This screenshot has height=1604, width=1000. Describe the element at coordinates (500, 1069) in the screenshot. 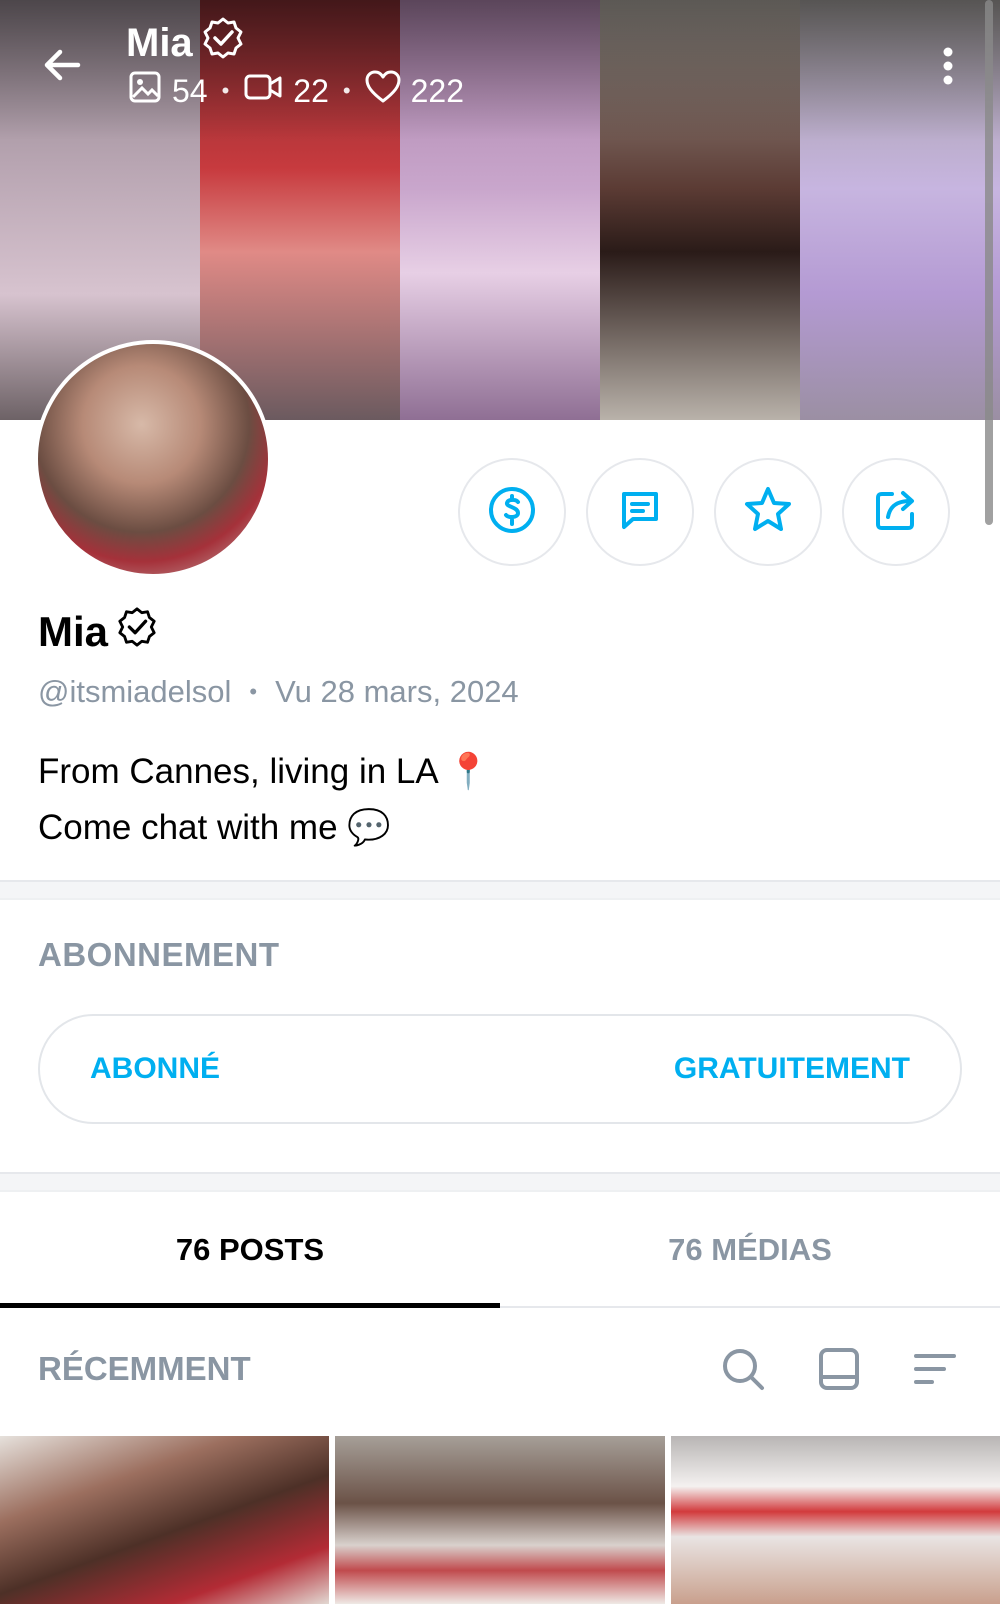

I see `subscribed-button: ABONNÉ GRATUITEMENT` at that location.